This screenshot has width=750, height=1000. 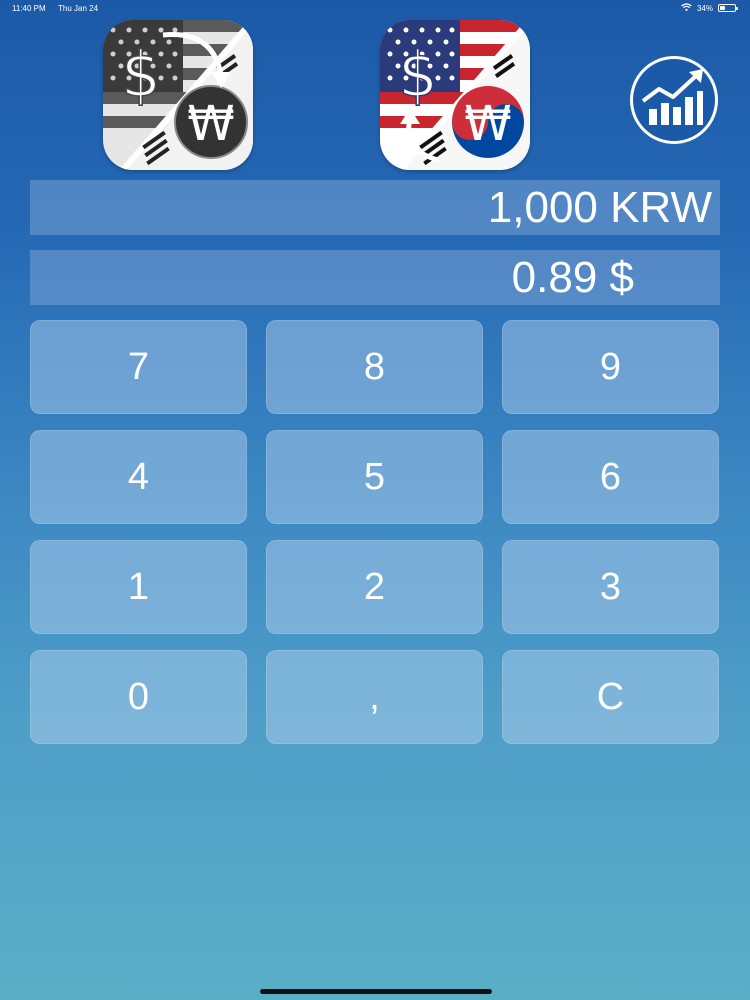 I want to click on dollar-won-convert-icon: $ ₩, so click(x=178, y=95).